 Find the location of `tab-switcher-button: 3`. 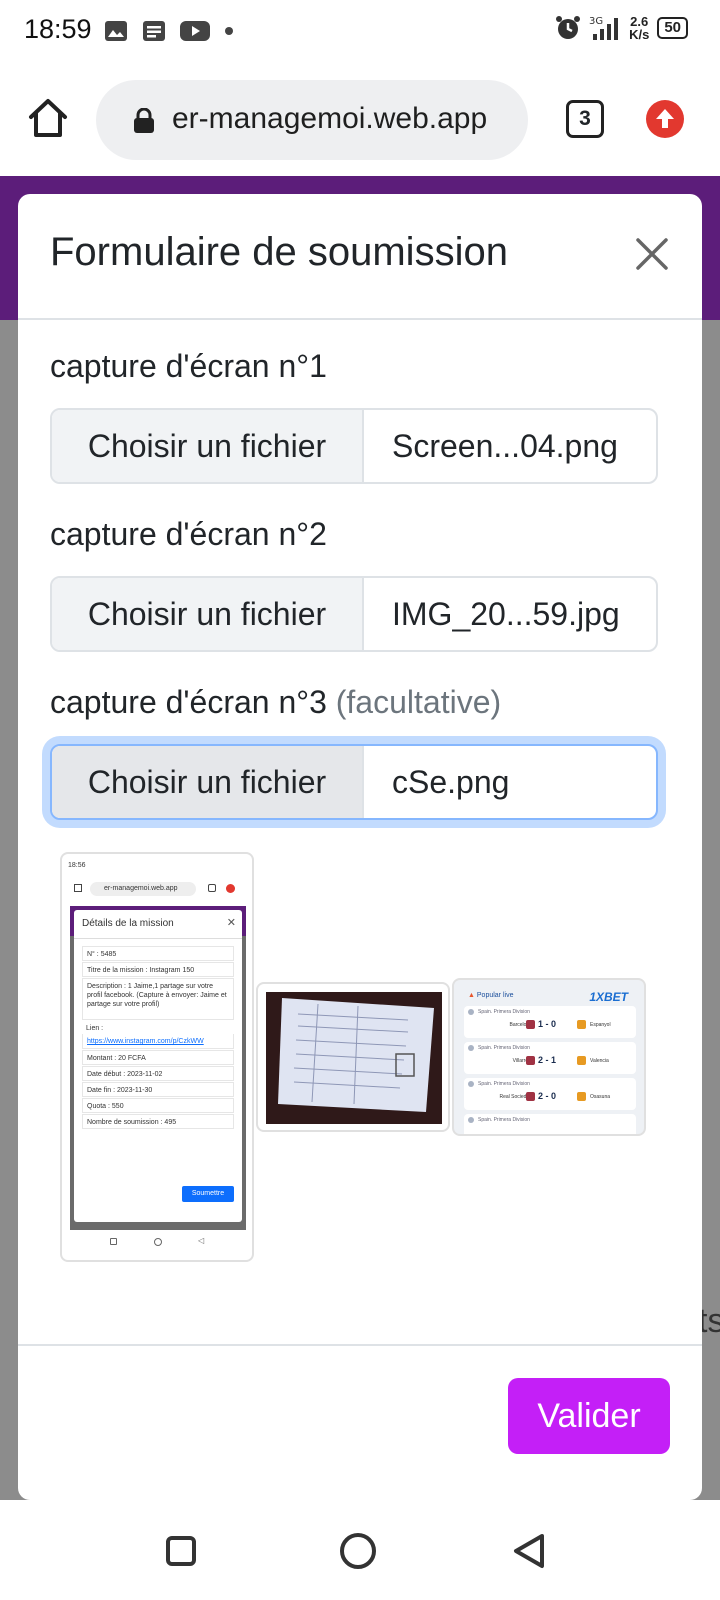

tab-switcher-button: 3 is located at coordinates (585, 119).